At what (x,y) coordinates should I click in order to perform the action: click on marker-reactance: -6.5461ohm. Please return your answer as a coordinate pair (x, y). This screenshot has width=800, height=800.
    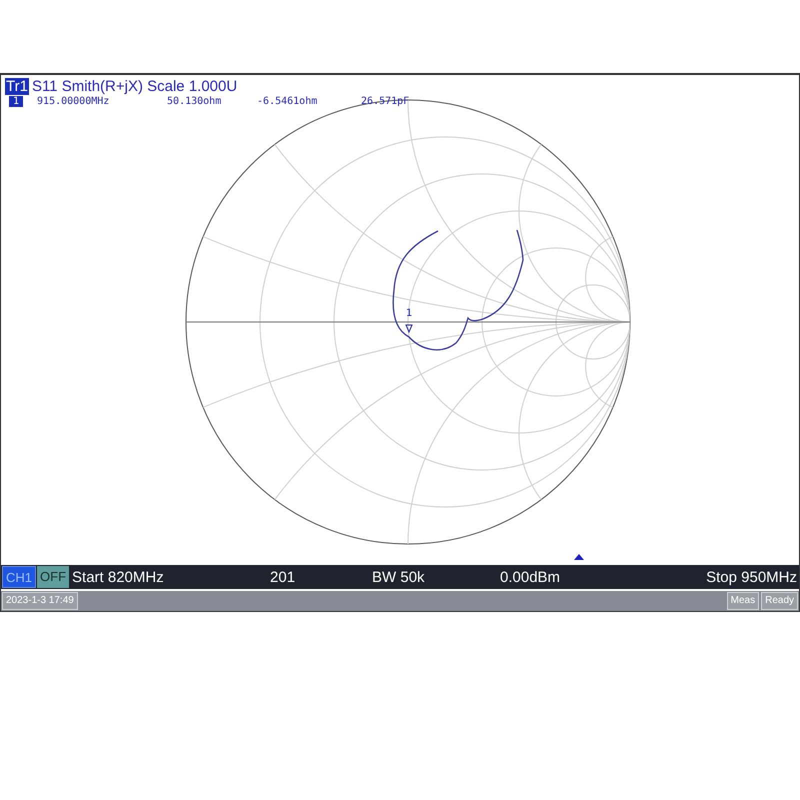
    Looking at the image, I should click on (287, 101).